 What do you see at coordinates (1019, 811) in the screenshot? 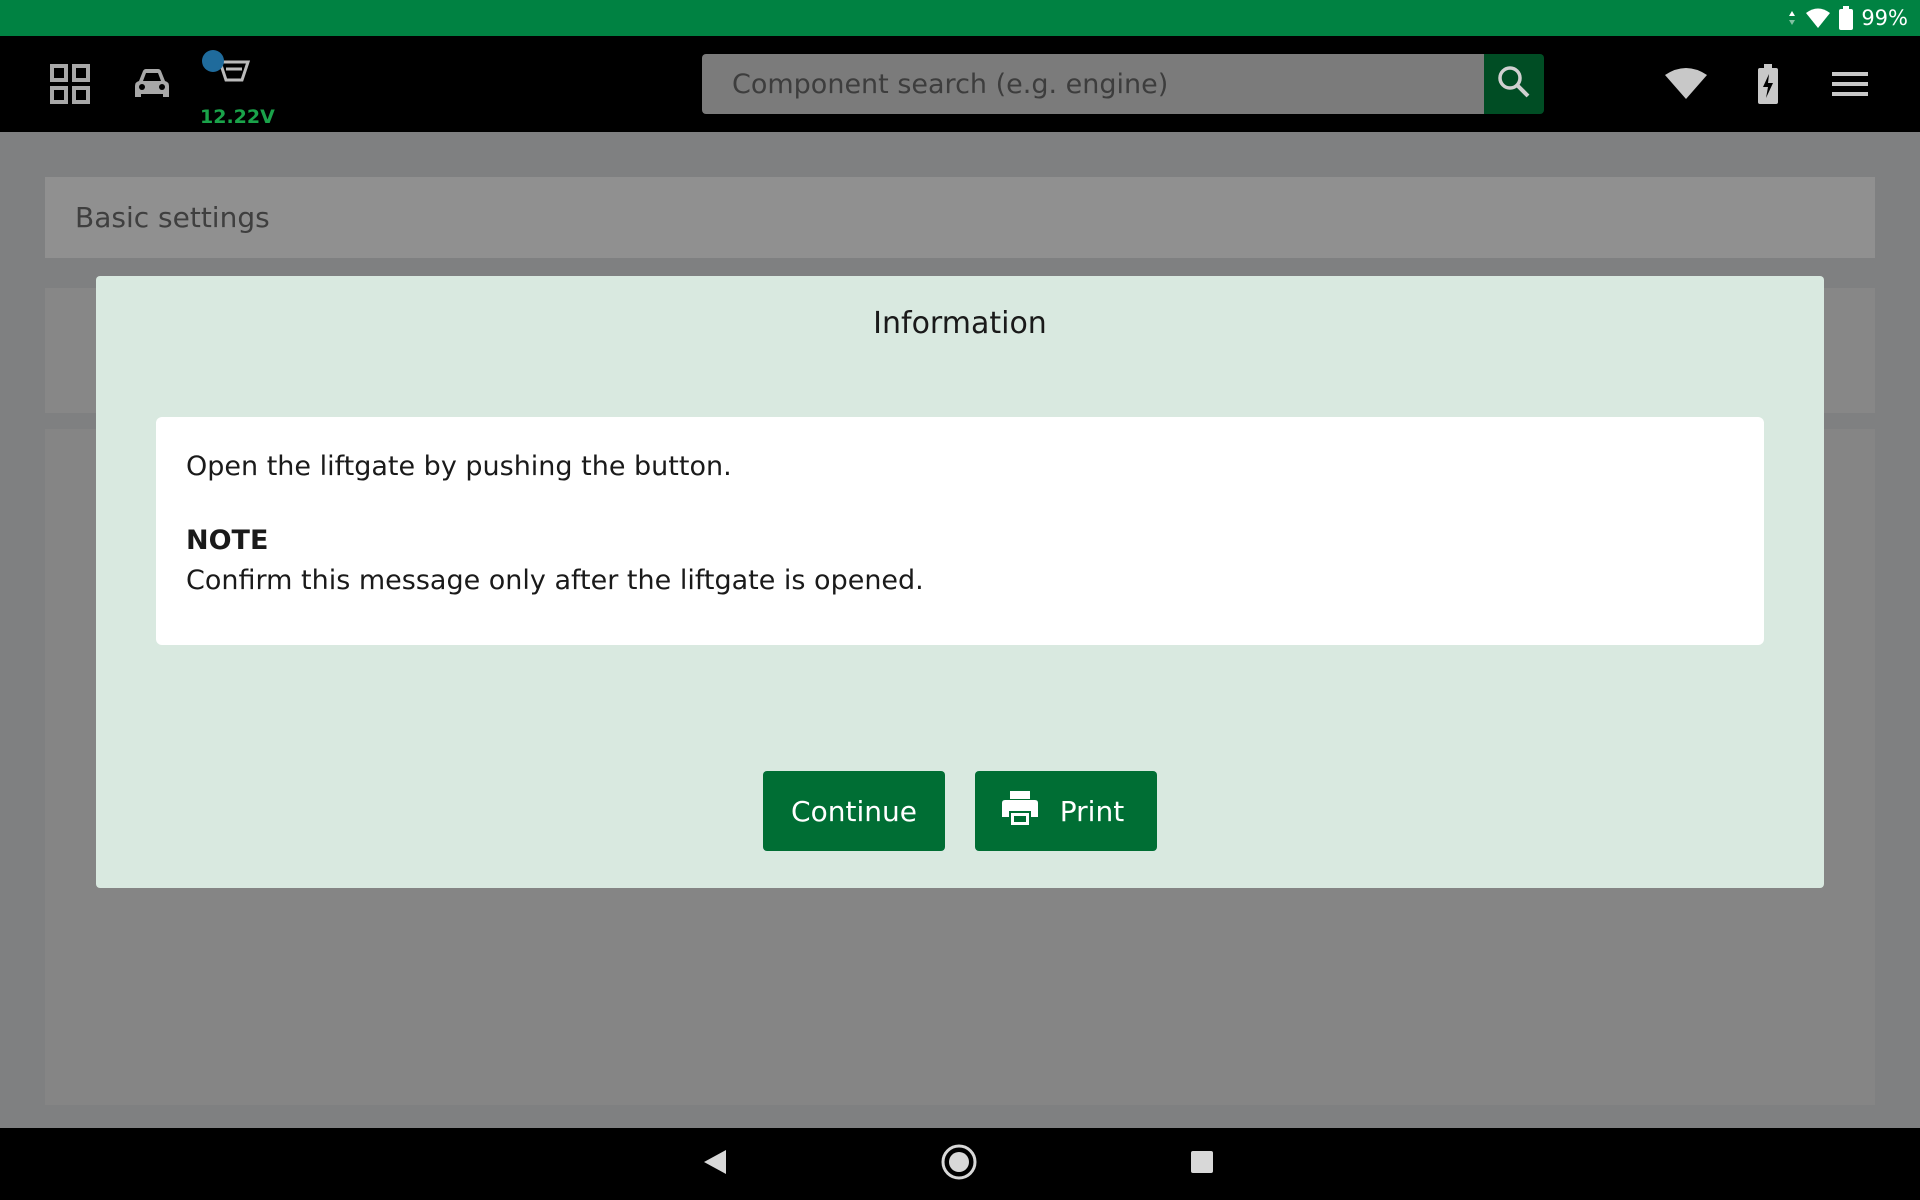
I see `printer-icon` at bounding box center [1019, 811].